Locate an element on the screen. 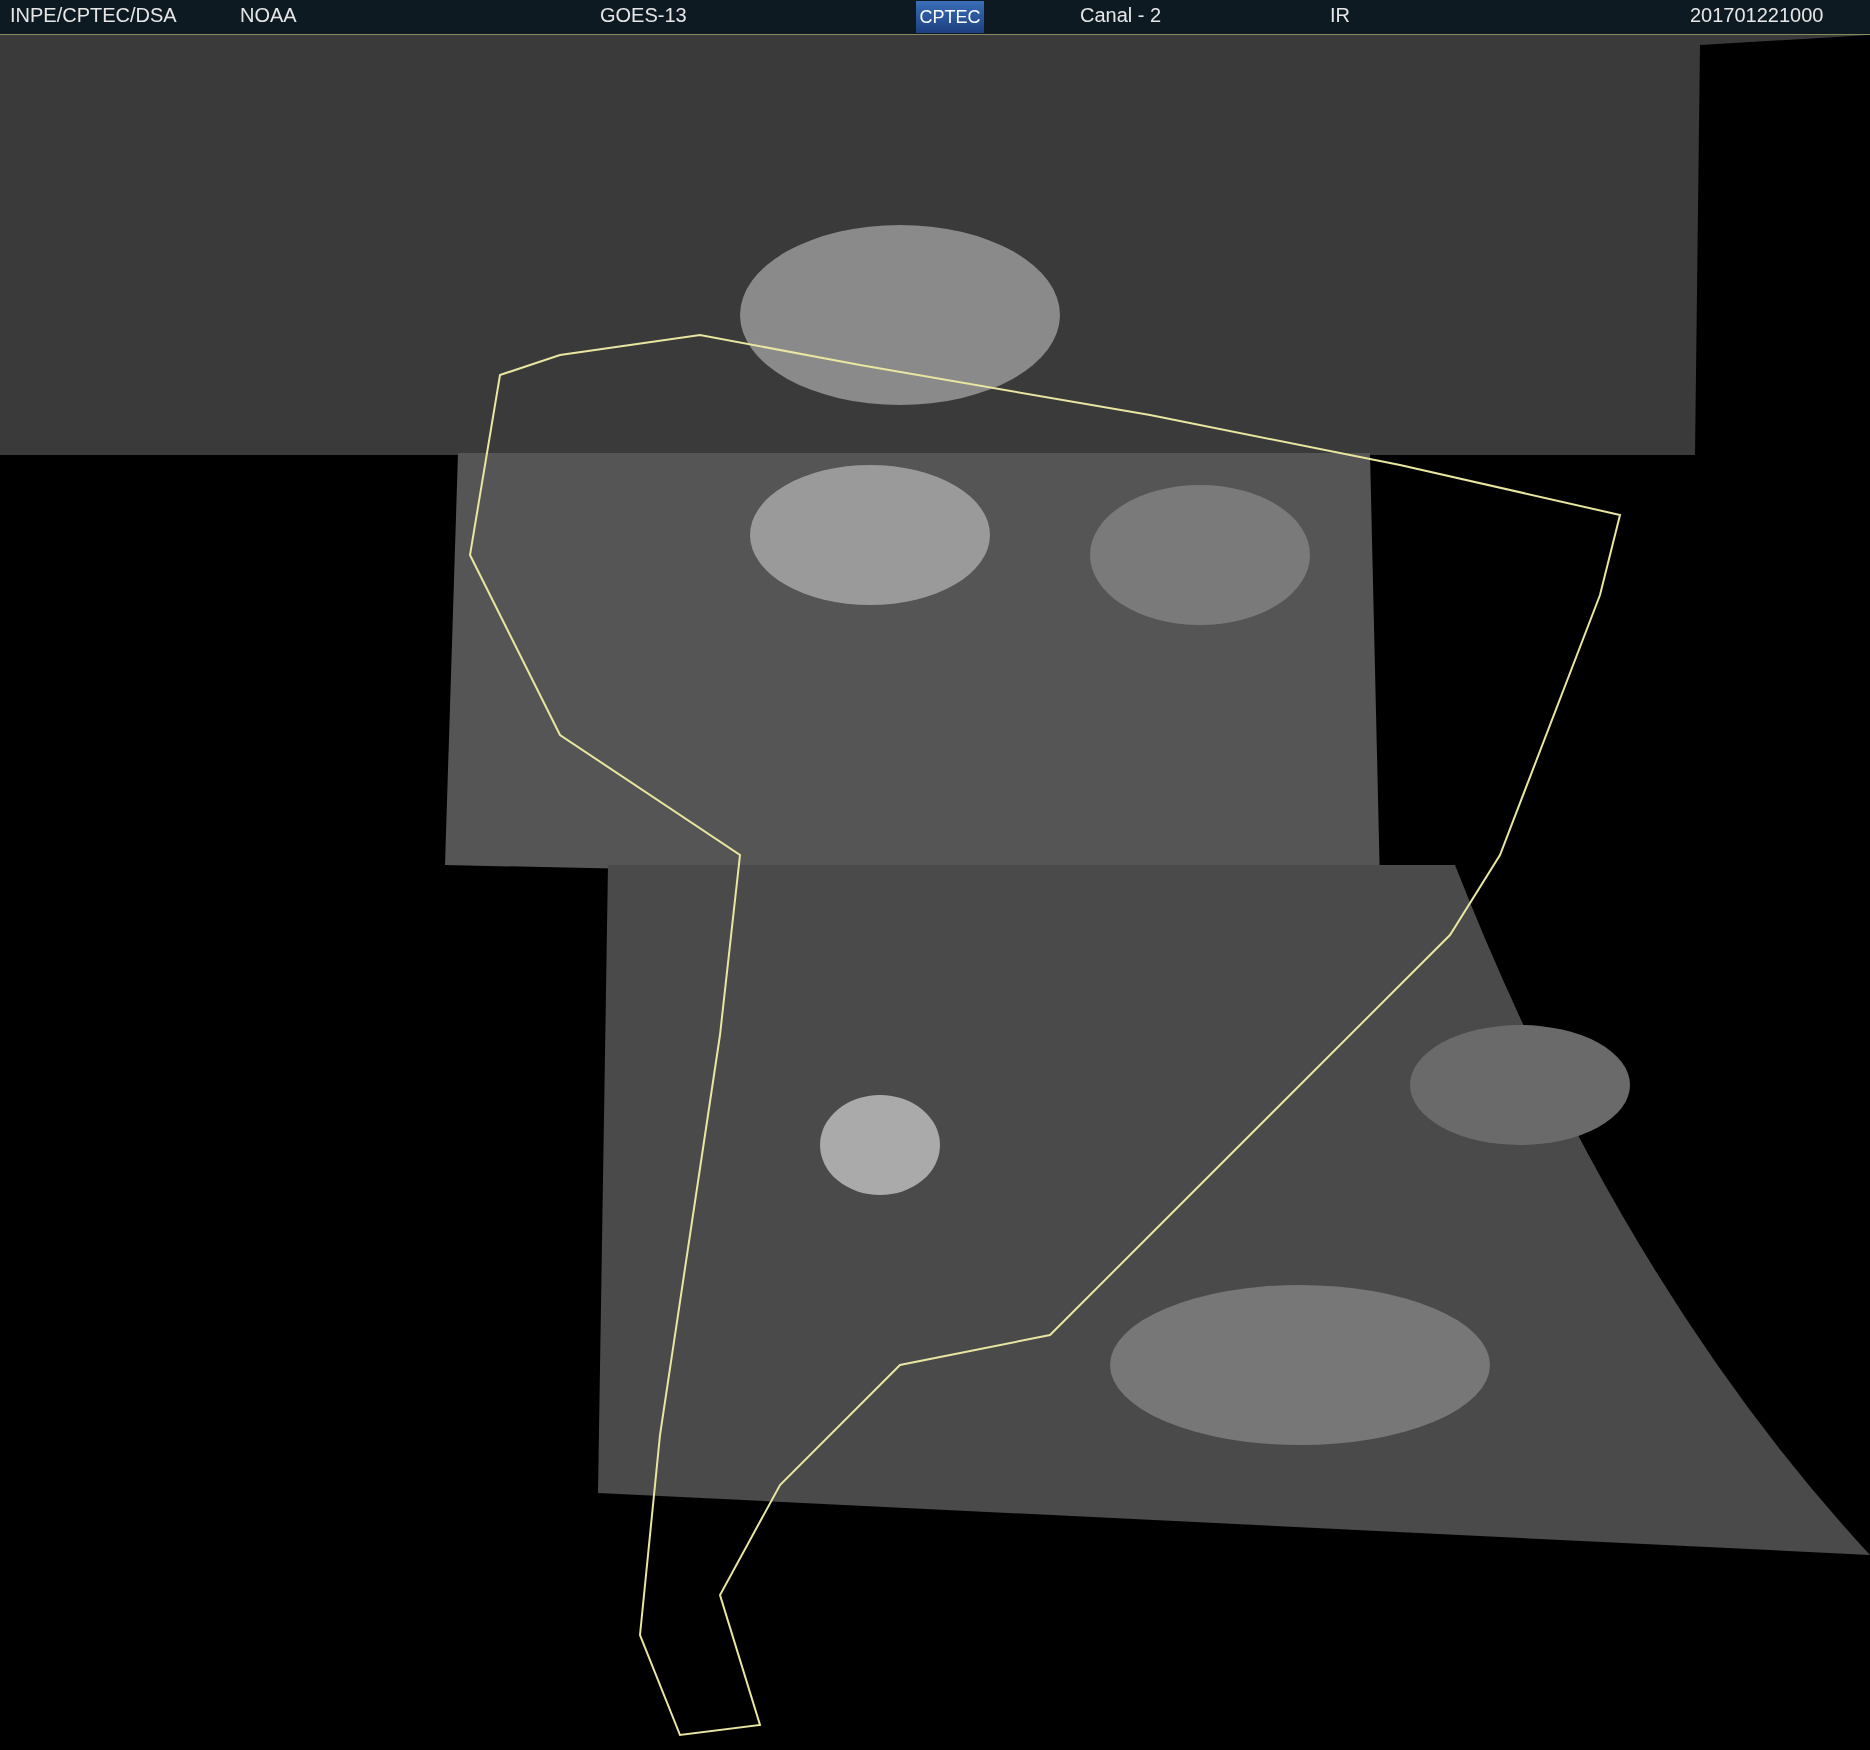 This screenshot has height=1750, width=1870. agency-label: NOAA is located at coordinates (268, 15).